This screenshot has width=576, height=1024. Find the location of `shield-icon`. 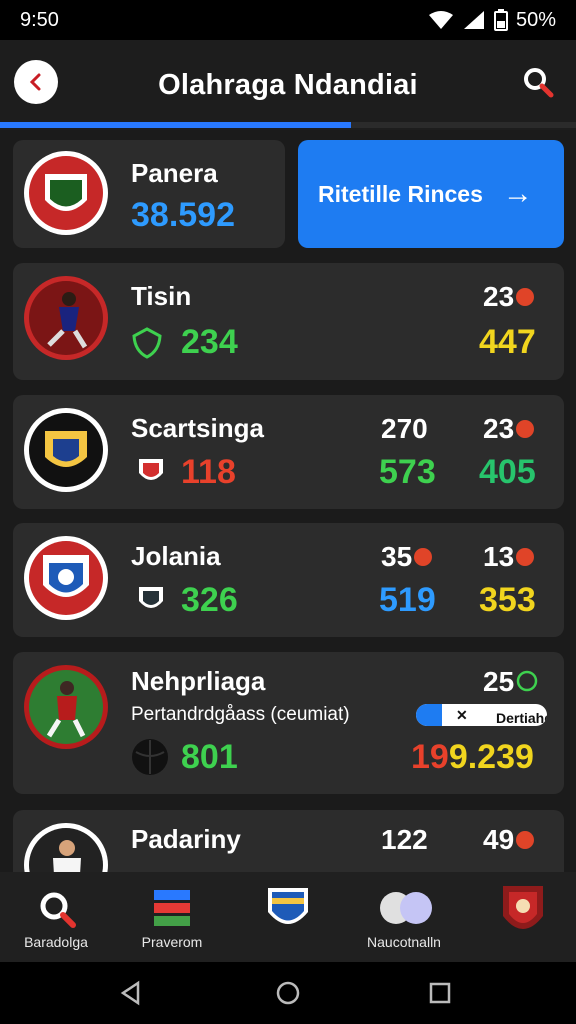

shield-icon is located at coordinates (523, 907).